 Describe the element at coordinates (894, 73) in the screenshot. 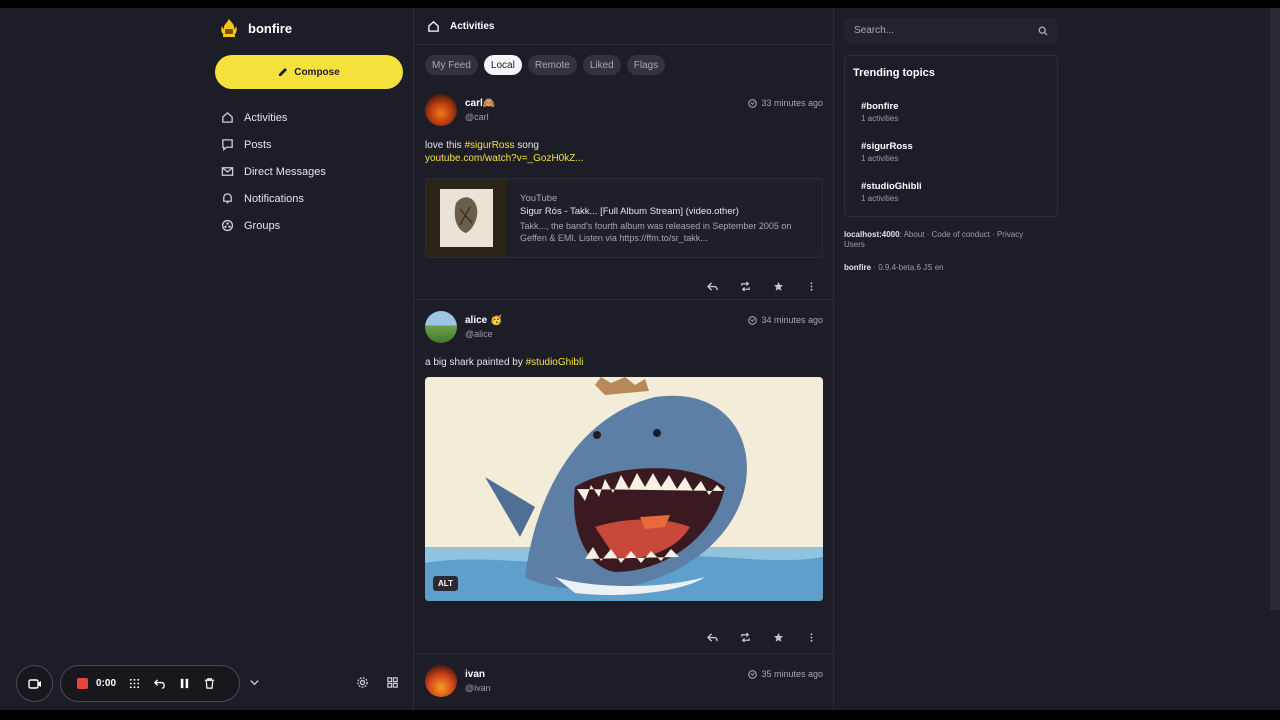

I see `trending-title: Trending topics` at that location.